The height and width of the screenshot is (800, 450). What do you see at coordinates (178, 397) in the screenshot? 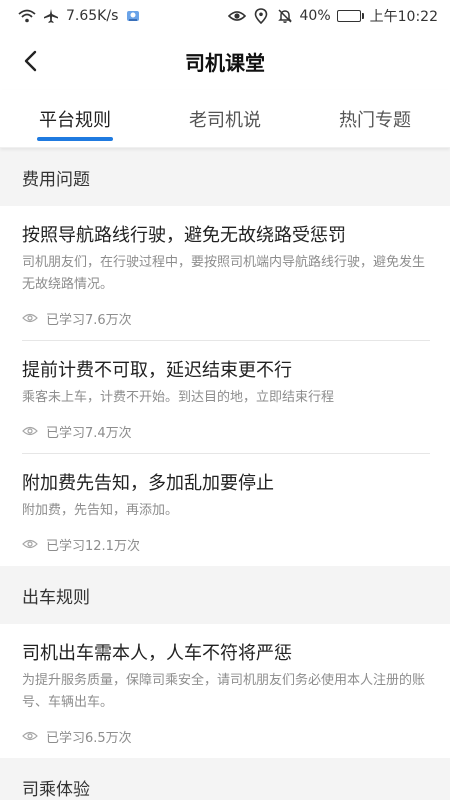
I see `article-description: 乘客未上车，计费不开始。到达目的地，立即结束行程` at bounding box center [178, 397].